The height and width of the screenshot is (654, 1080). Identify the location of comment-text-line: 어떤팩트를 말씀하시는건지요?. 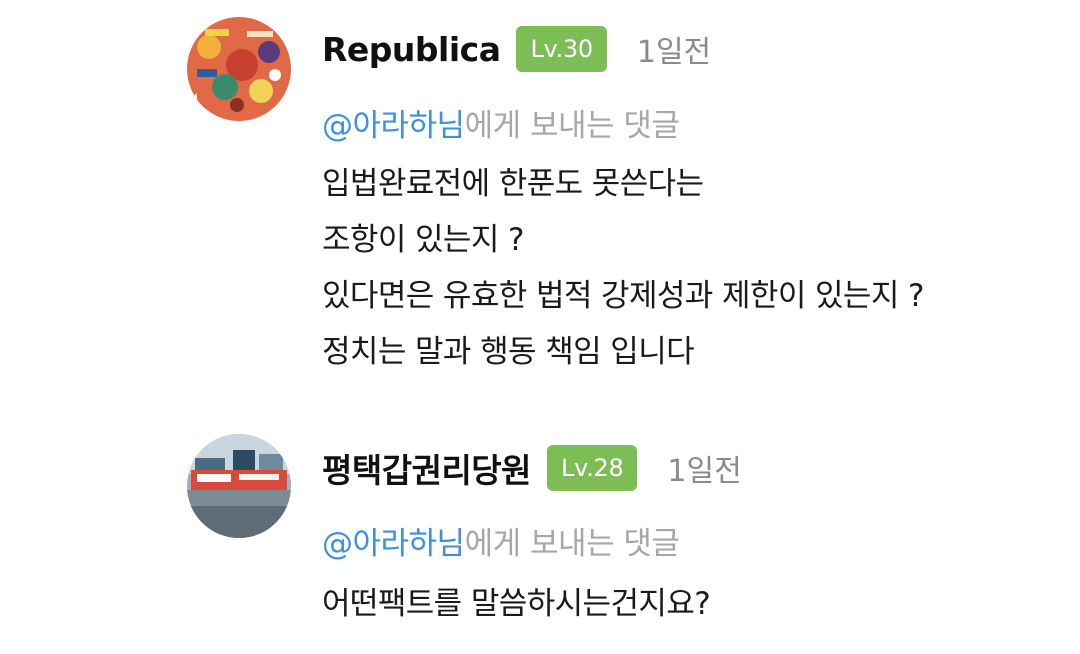
(516, 604).